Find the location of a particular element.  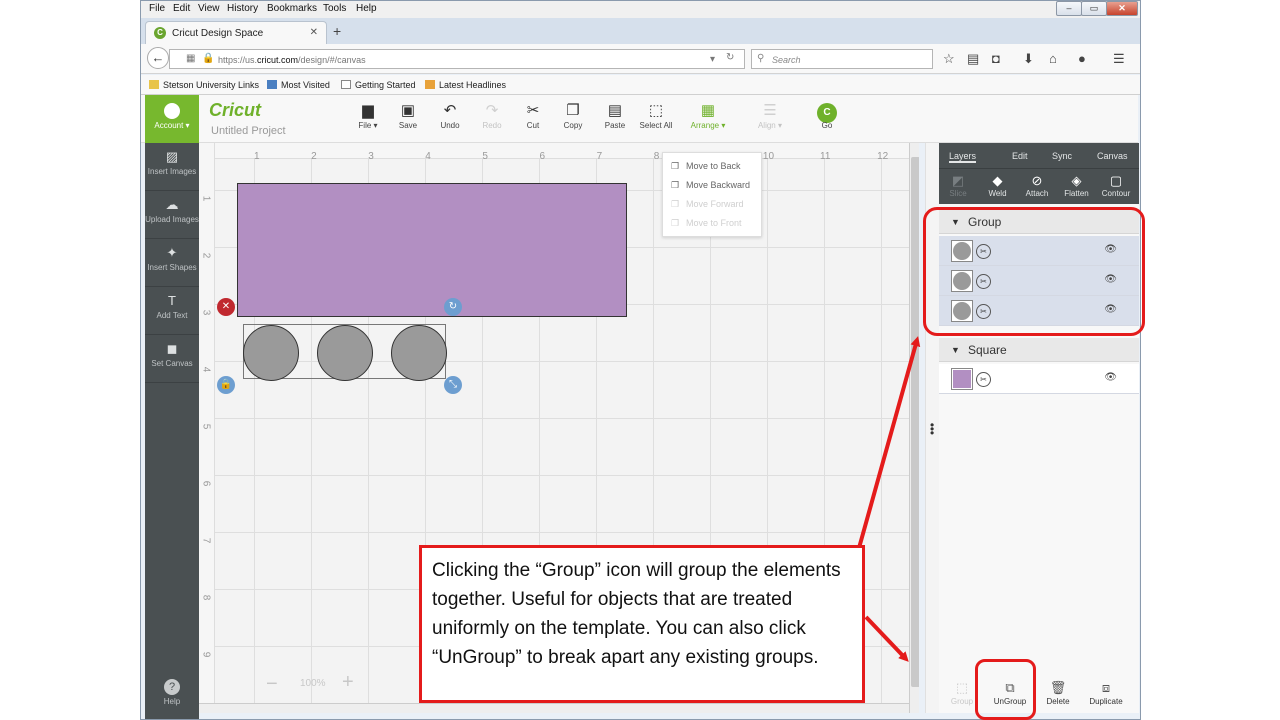

collapse-arrow-icon: ▼ is located at coordinates (955, 350).